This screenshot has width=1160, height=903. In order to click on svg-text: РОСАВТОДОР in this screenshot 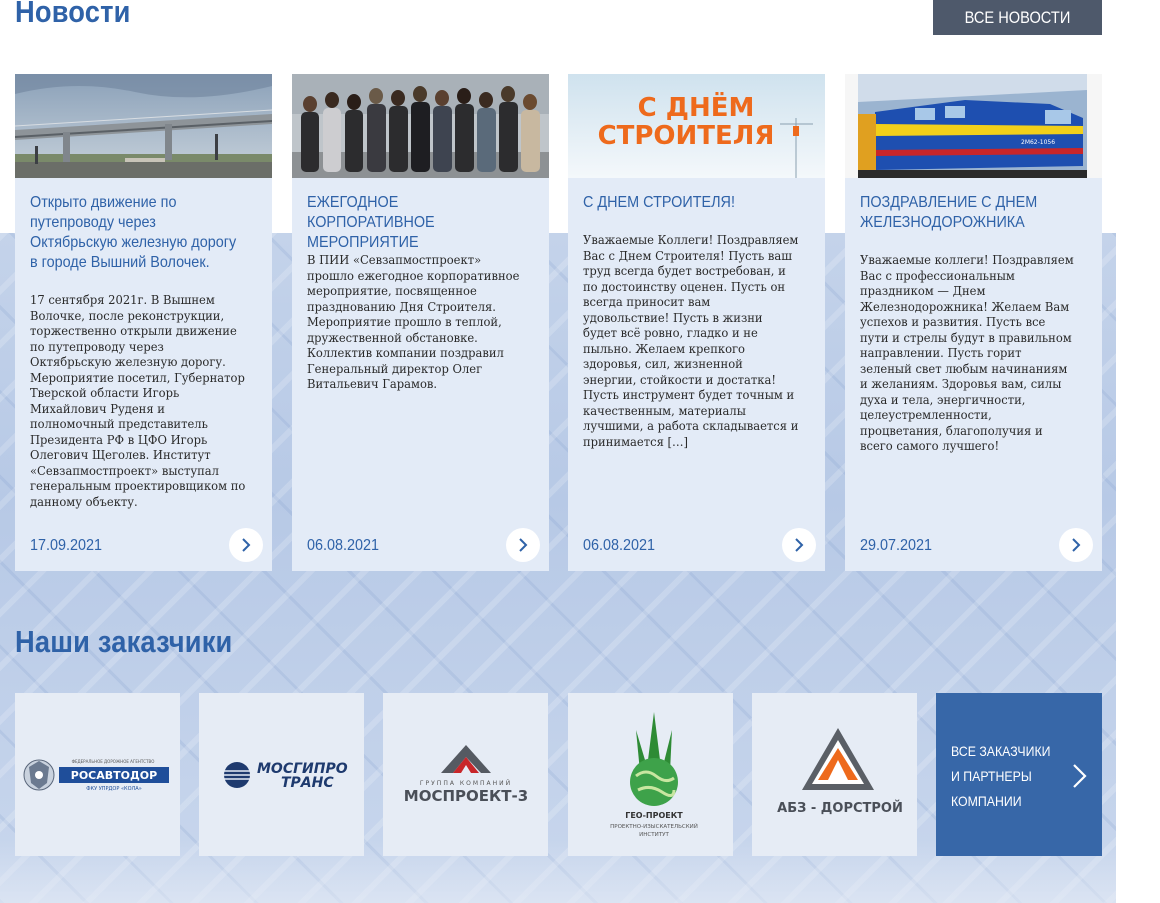, I will do `click(113, 775)`.